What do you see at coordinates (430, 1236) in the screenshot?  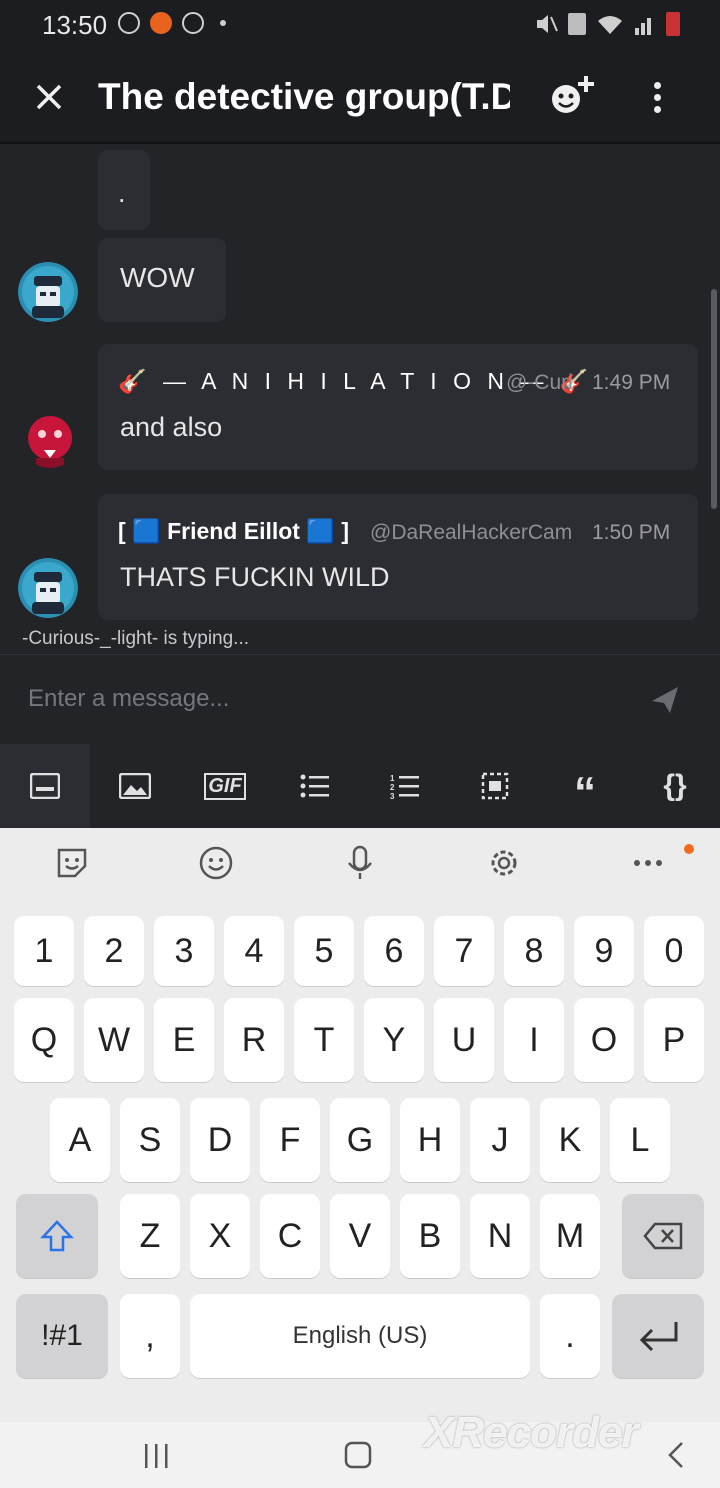 I see `key-b: B` at bounding box center [430, 1236].